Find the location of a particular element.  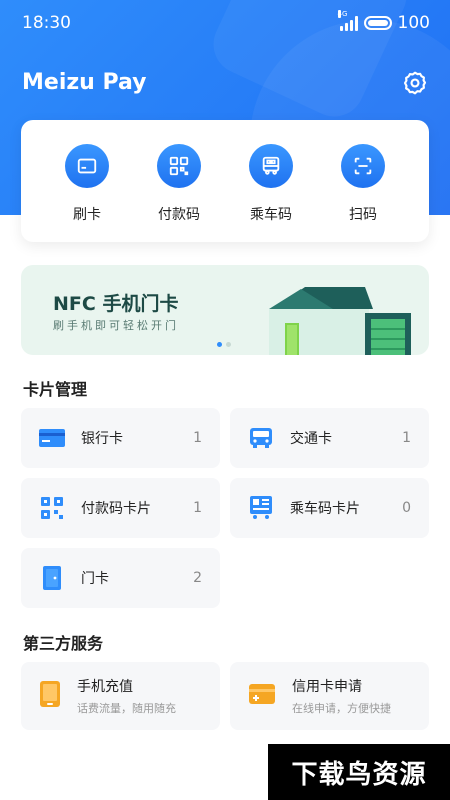

transit-card-icon is located at coordinates (261, 438).